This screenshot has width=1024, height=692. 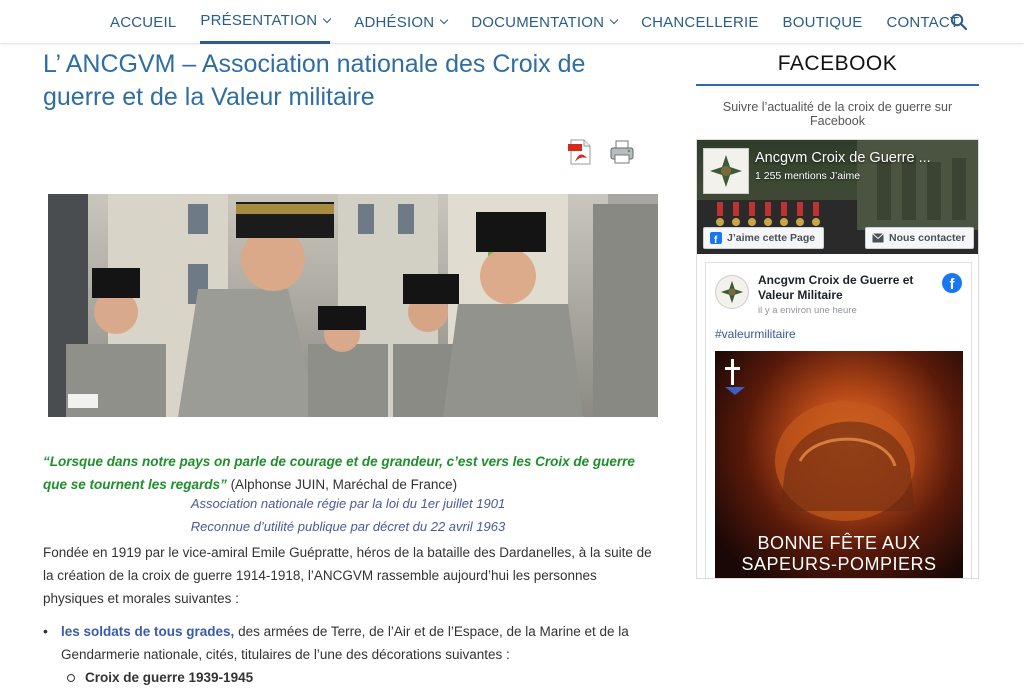 I want to click on nav-item-documentation: DOCUMENTATION, so click(x=545, y=22).